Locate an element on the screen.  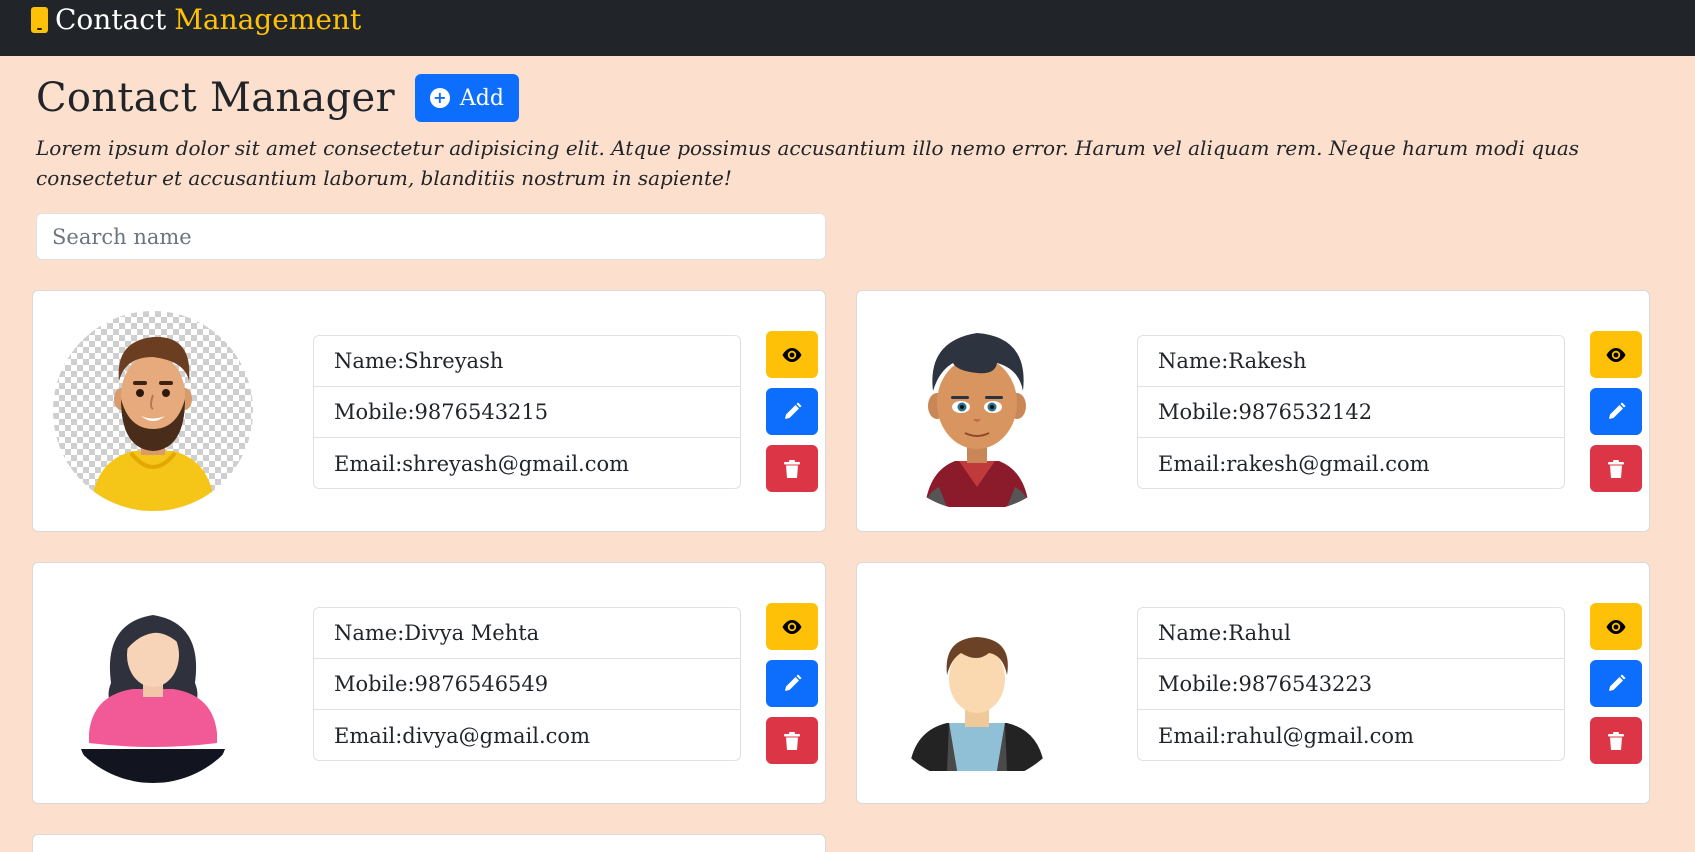
contact-email: Email:shreyash@gmail.com is located at coordinates (482, 463).